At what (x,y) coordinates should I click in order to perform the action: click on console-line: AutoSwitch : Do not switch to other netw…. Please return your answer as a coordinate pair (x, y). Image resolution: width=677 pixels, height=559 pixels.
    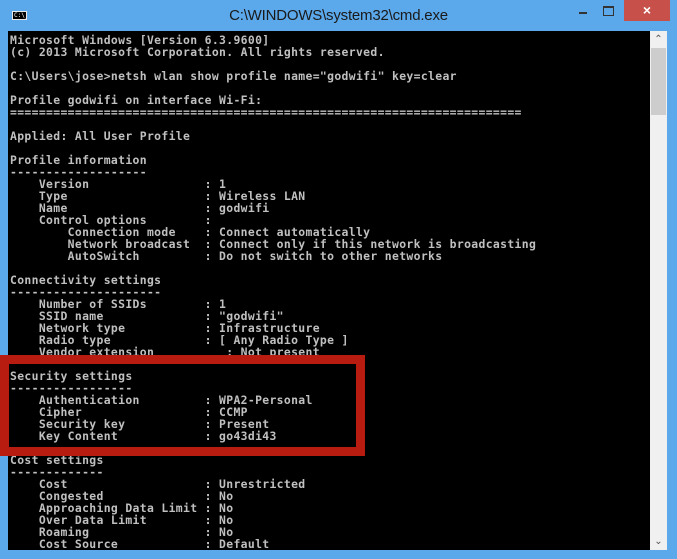
    Looking at the image, I should click on (226, 256).